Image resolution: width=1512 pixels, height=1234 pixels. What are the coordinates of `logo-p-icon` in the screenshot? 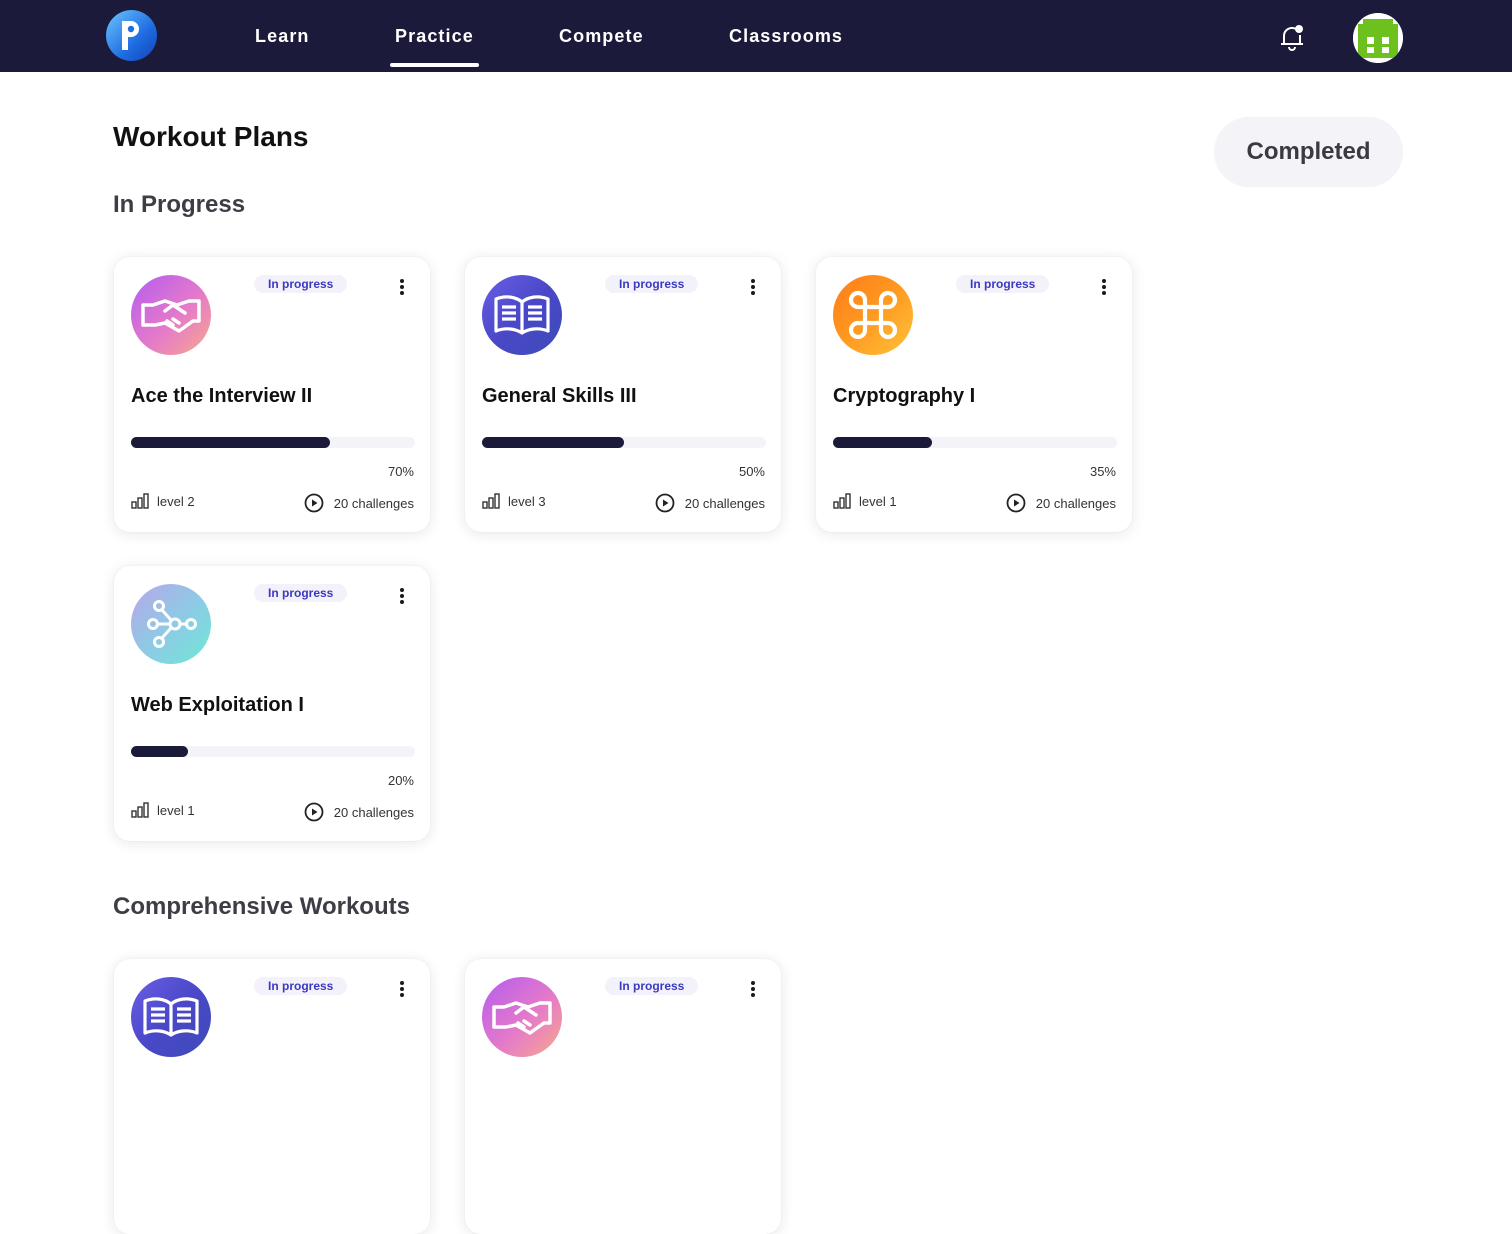 It's located at (130, 35).